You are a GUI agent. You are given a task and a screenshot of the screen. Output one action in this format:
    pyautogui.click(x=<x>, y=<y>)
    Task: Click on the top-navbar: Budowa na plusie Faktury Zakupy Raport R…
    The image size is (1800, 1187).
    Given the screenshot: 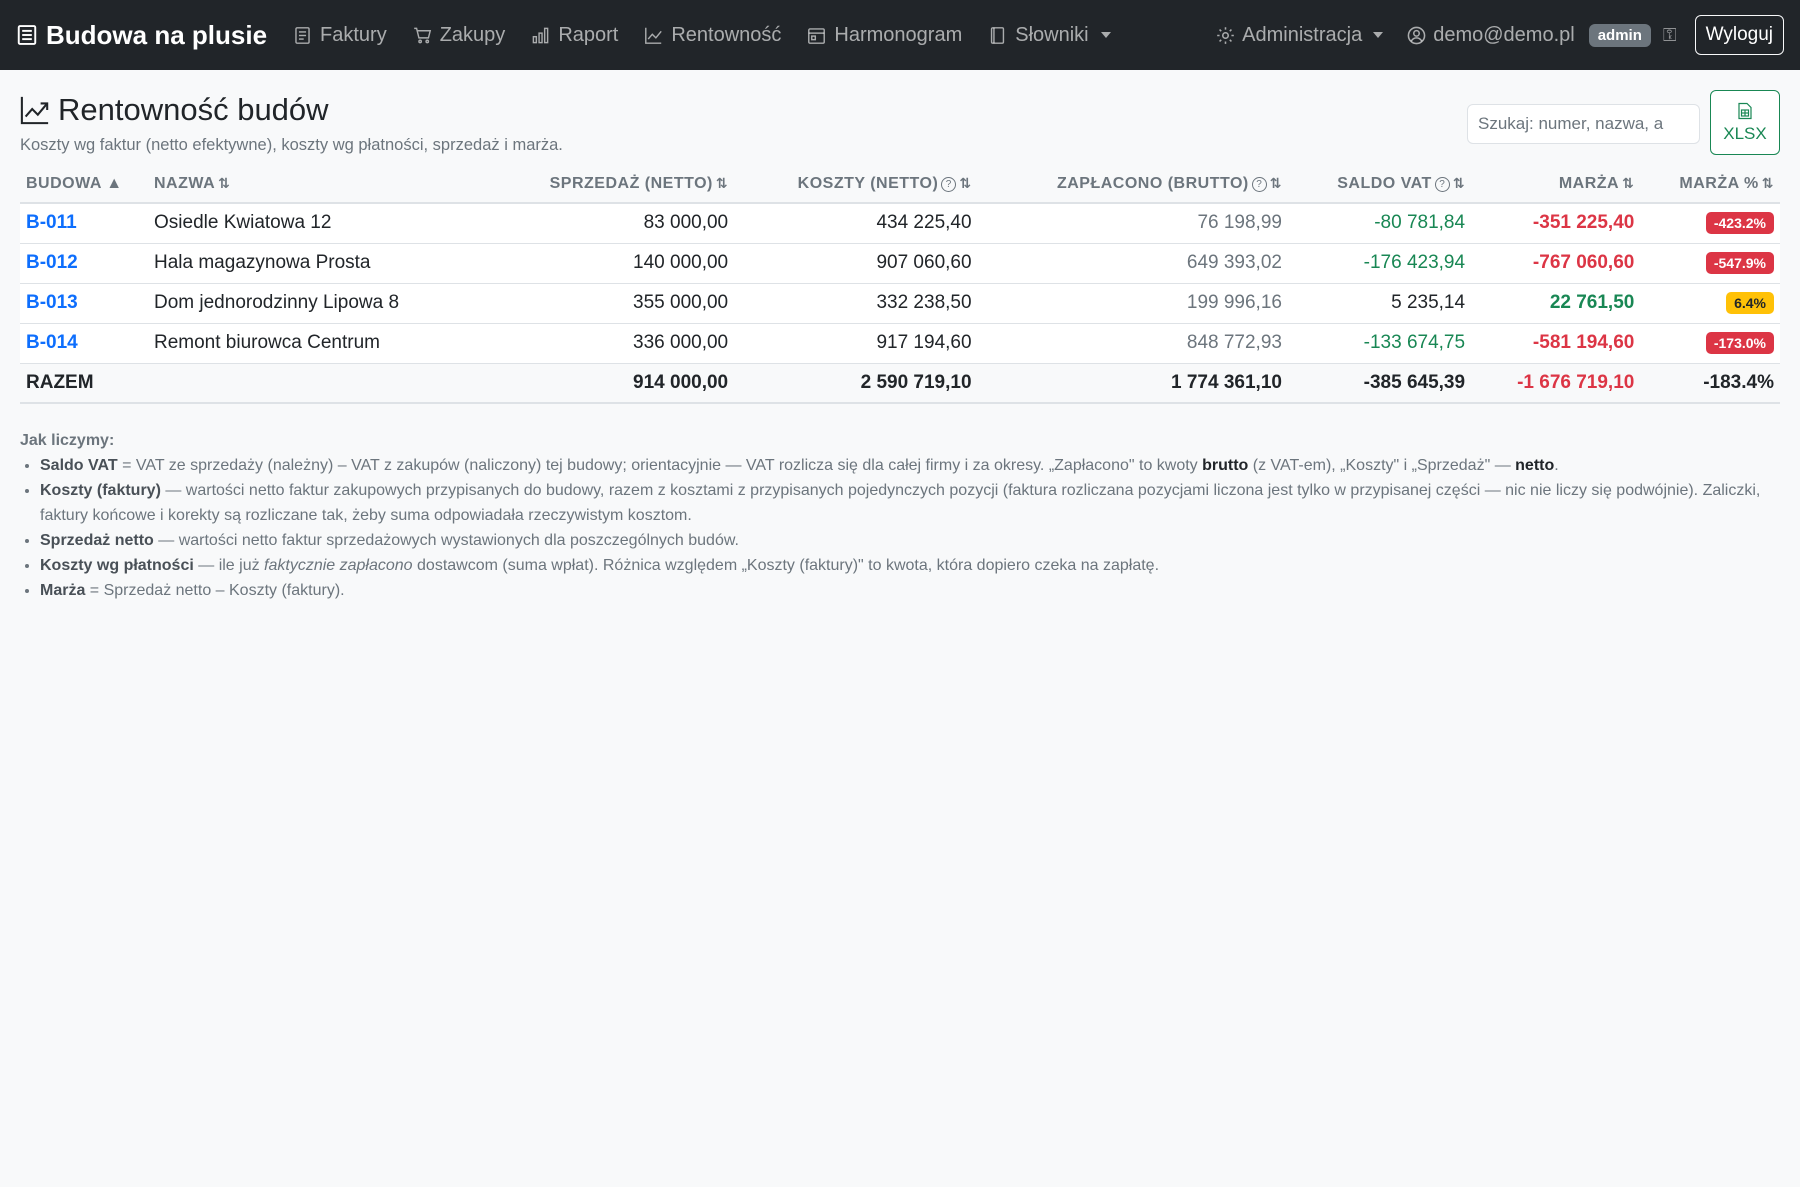 What is the action you would take?
    pyautogui.click(x=900, y=35)
    